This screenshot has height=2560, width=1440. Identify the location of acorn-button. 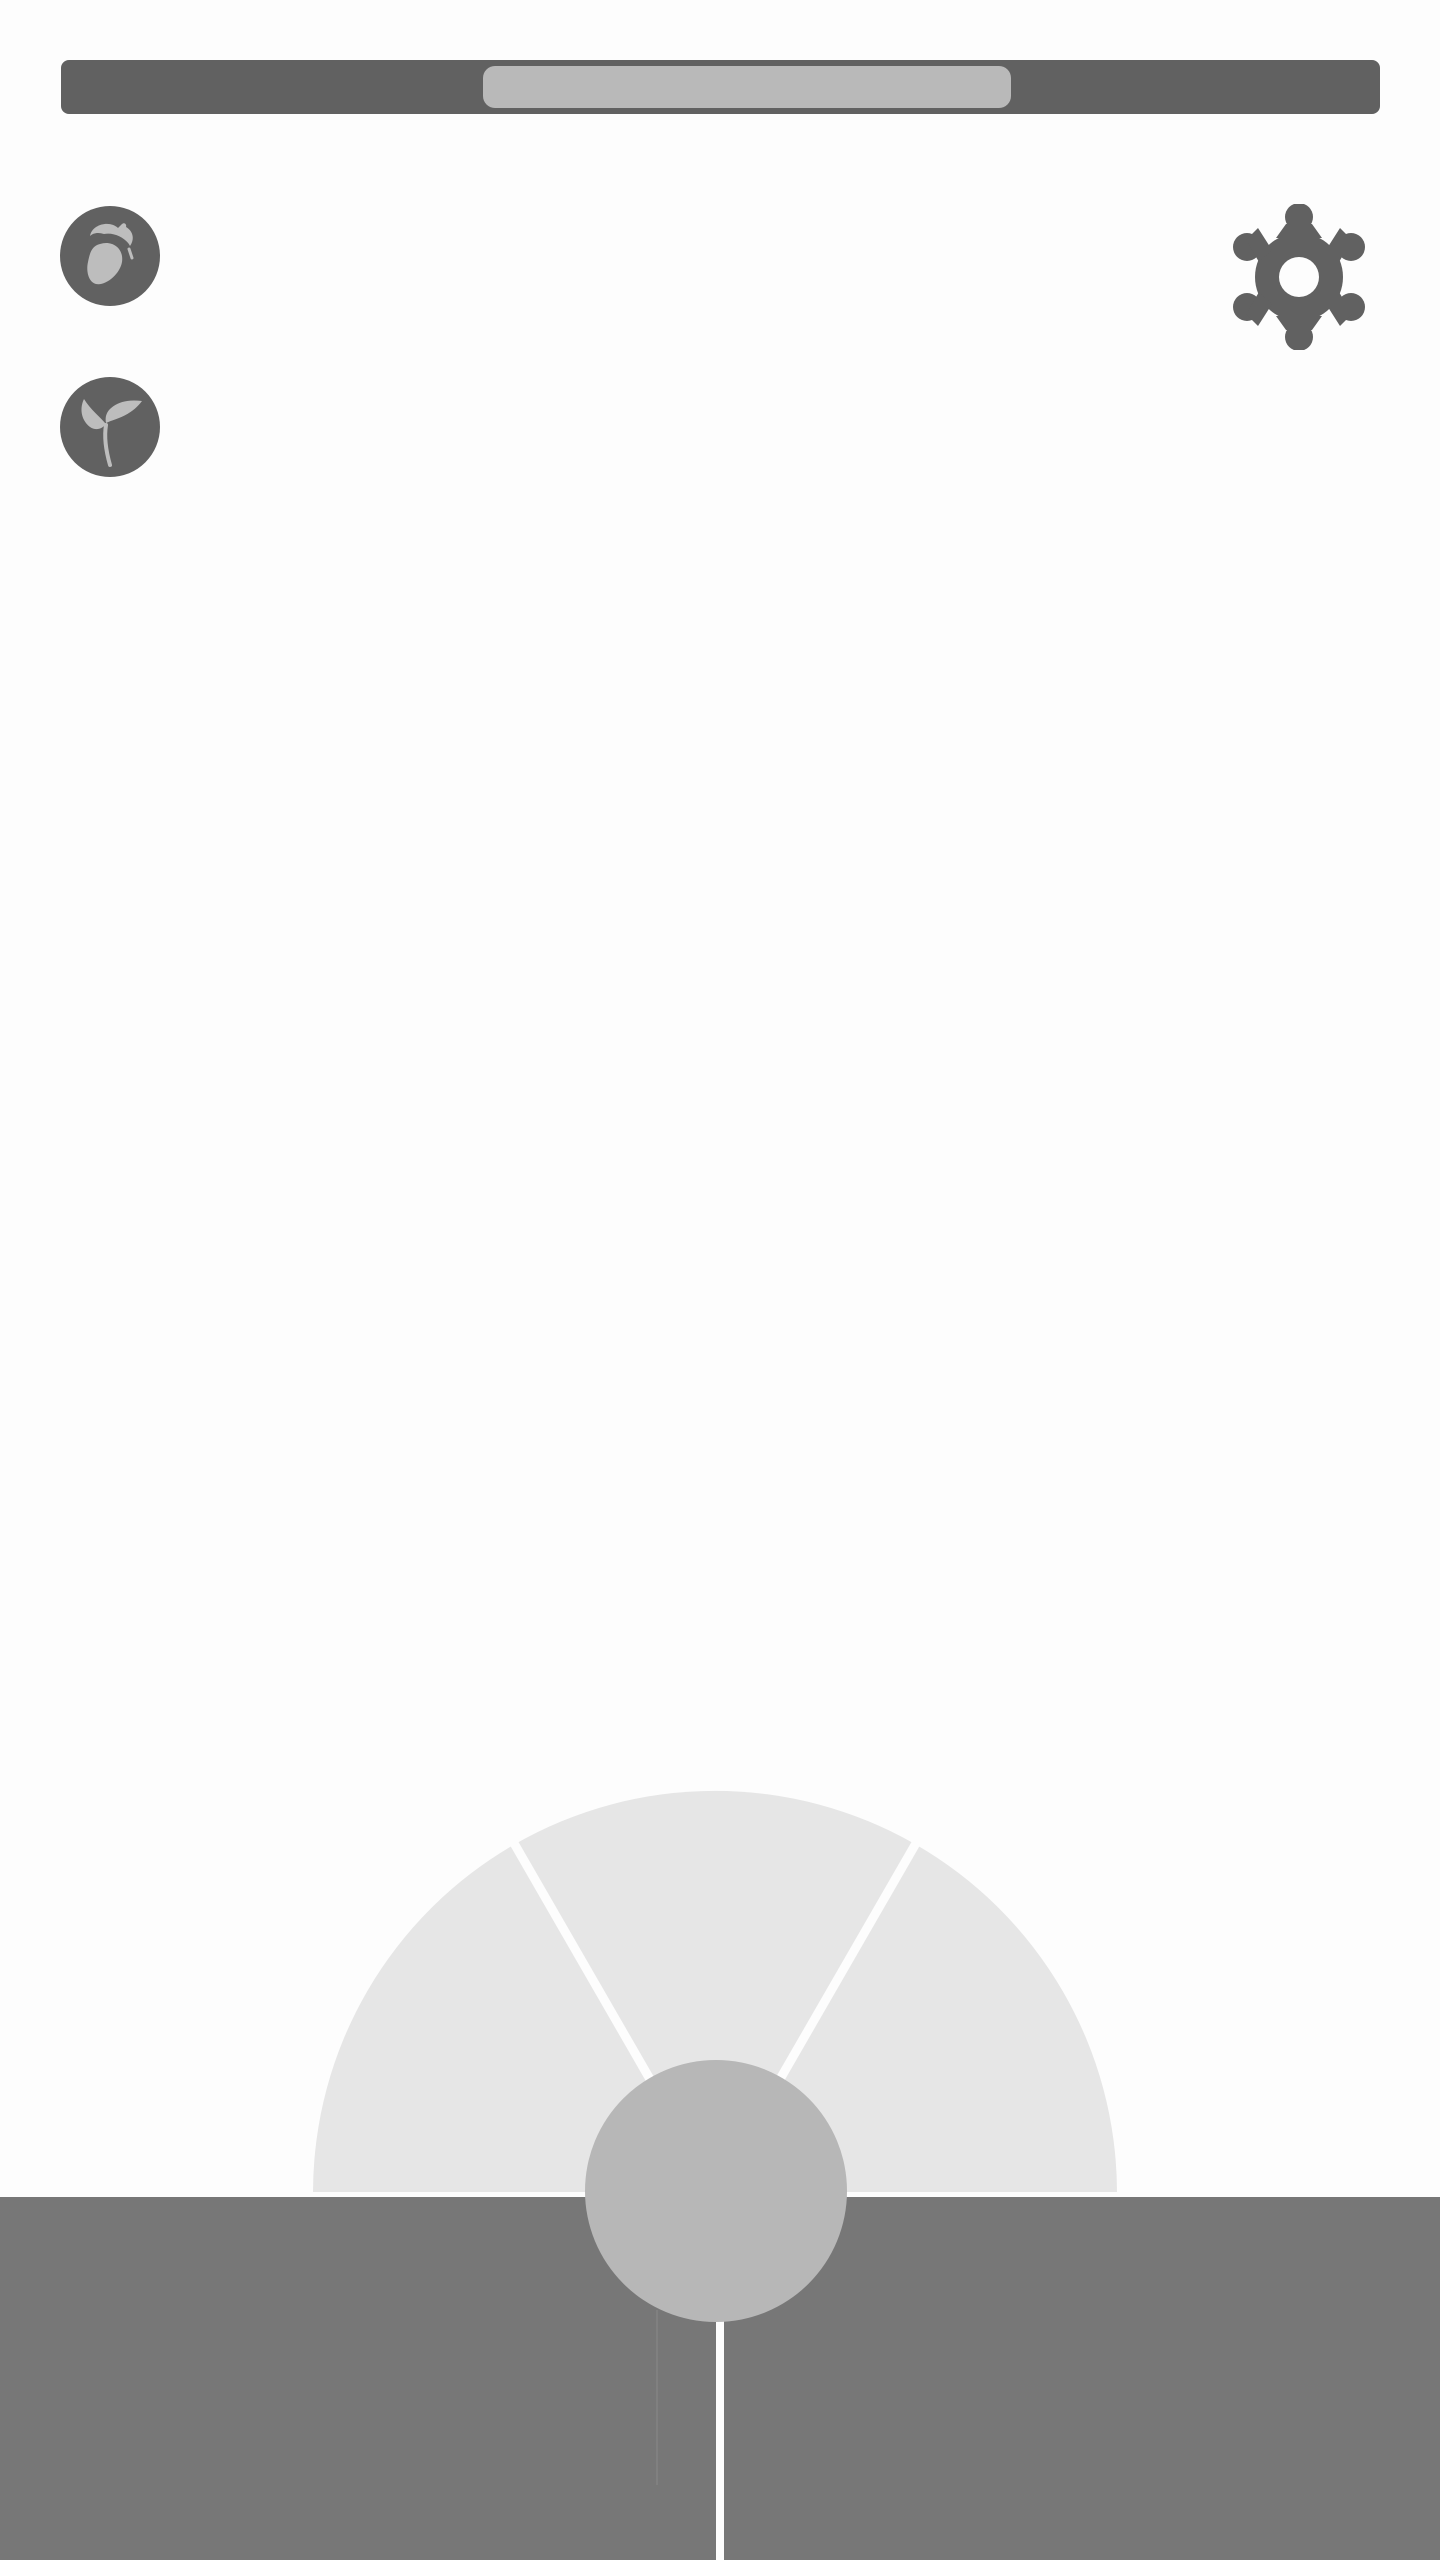
(110, 256).